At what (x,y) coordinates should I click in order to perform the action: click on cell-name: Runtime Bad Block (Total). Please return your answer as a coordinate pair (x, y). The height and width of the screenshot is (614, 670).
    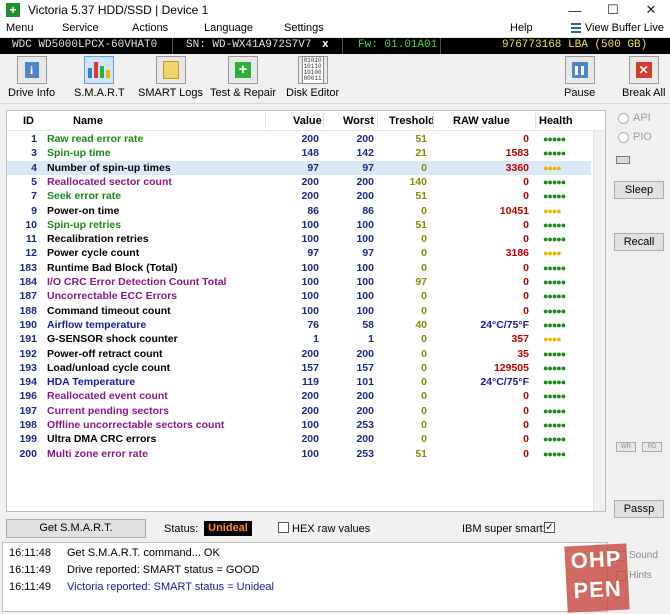
    Looking at the image, I should click on (112, 267).